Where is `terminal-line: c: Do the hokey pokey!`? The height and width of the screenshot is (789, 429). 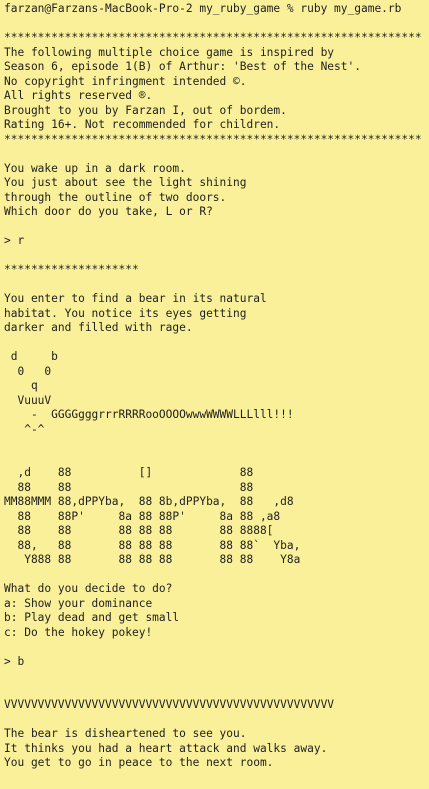 terminal-line: c: Do the hokey pokey! is located at coordinates (78, 632).